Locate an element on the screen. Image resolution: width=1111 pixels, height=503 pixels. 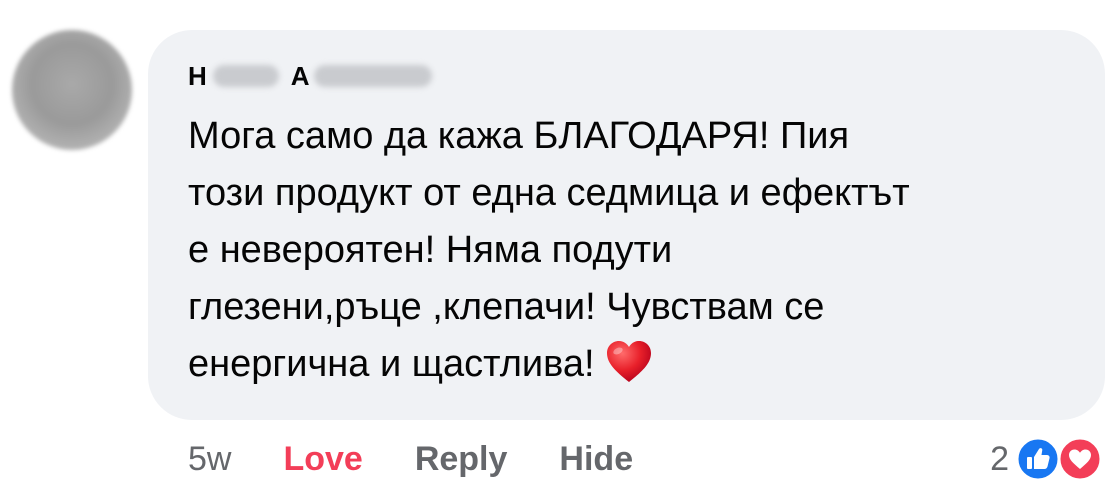
comment-line: глезени,ръце ,клепачи! Чувствам се is located at coordinates (506, 307).